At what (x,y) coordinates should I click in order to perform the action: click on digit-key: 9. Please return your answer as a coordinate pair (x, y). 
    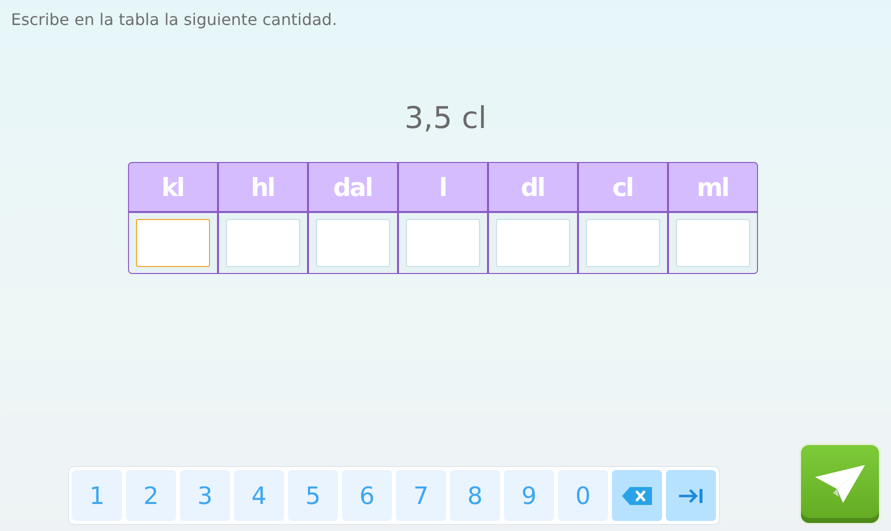
    Looking at the image, I should click on (529, 495).